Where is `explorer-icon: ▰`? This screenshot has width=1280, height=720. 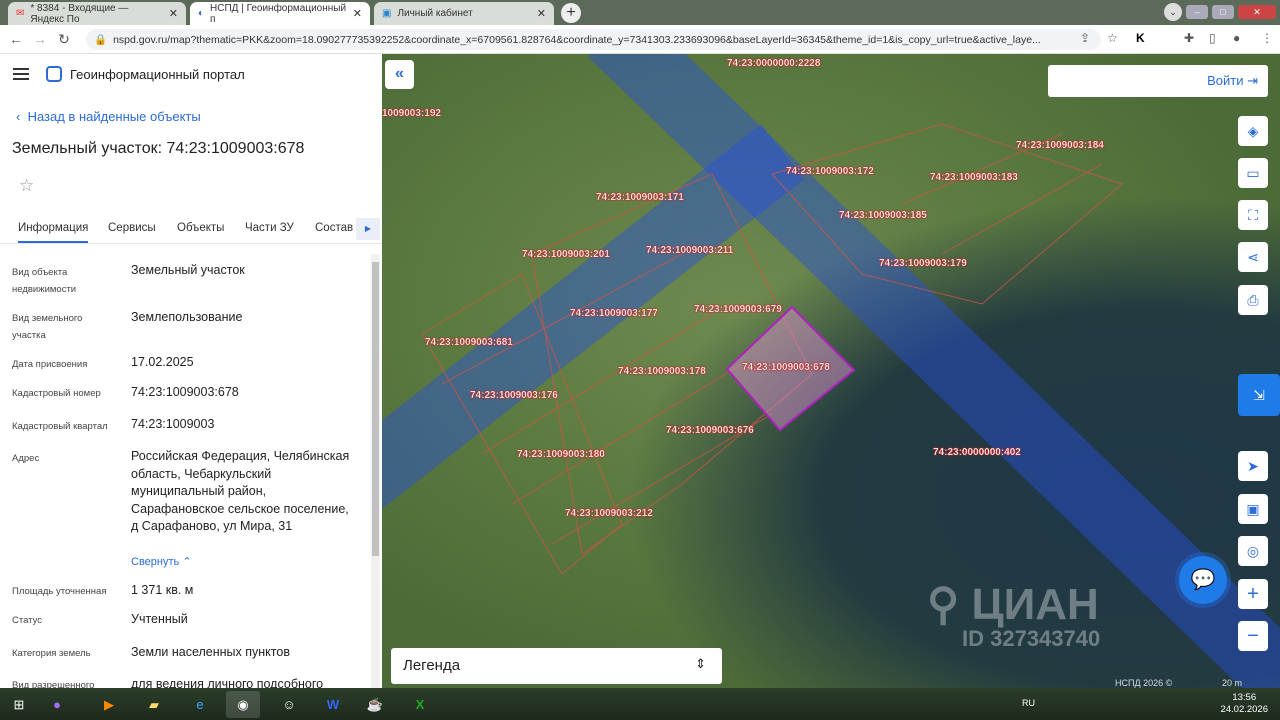 explorer-icon: ▰ is located at coordinates (154, 704).